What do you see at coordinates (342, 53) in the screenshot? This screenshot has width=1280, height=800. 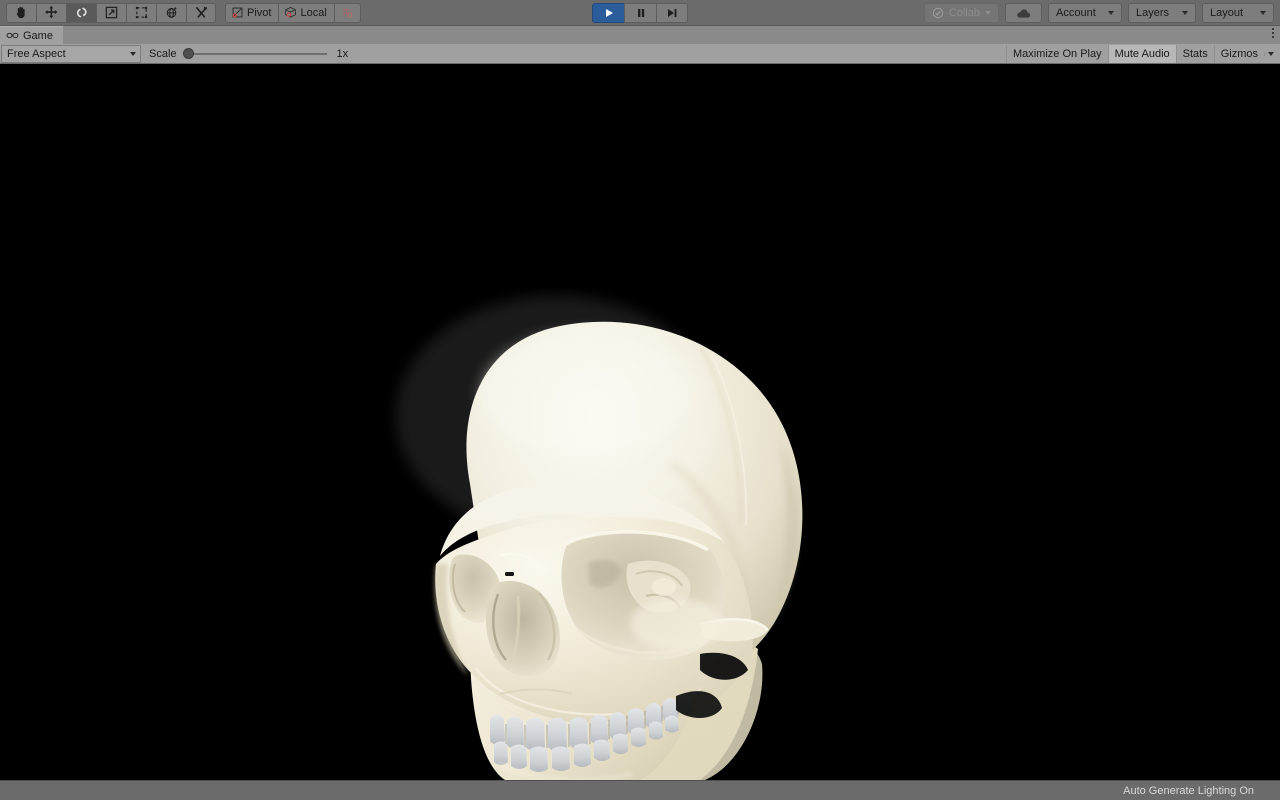 I see `scale-value: 1x` at bounding box center [342, 53].